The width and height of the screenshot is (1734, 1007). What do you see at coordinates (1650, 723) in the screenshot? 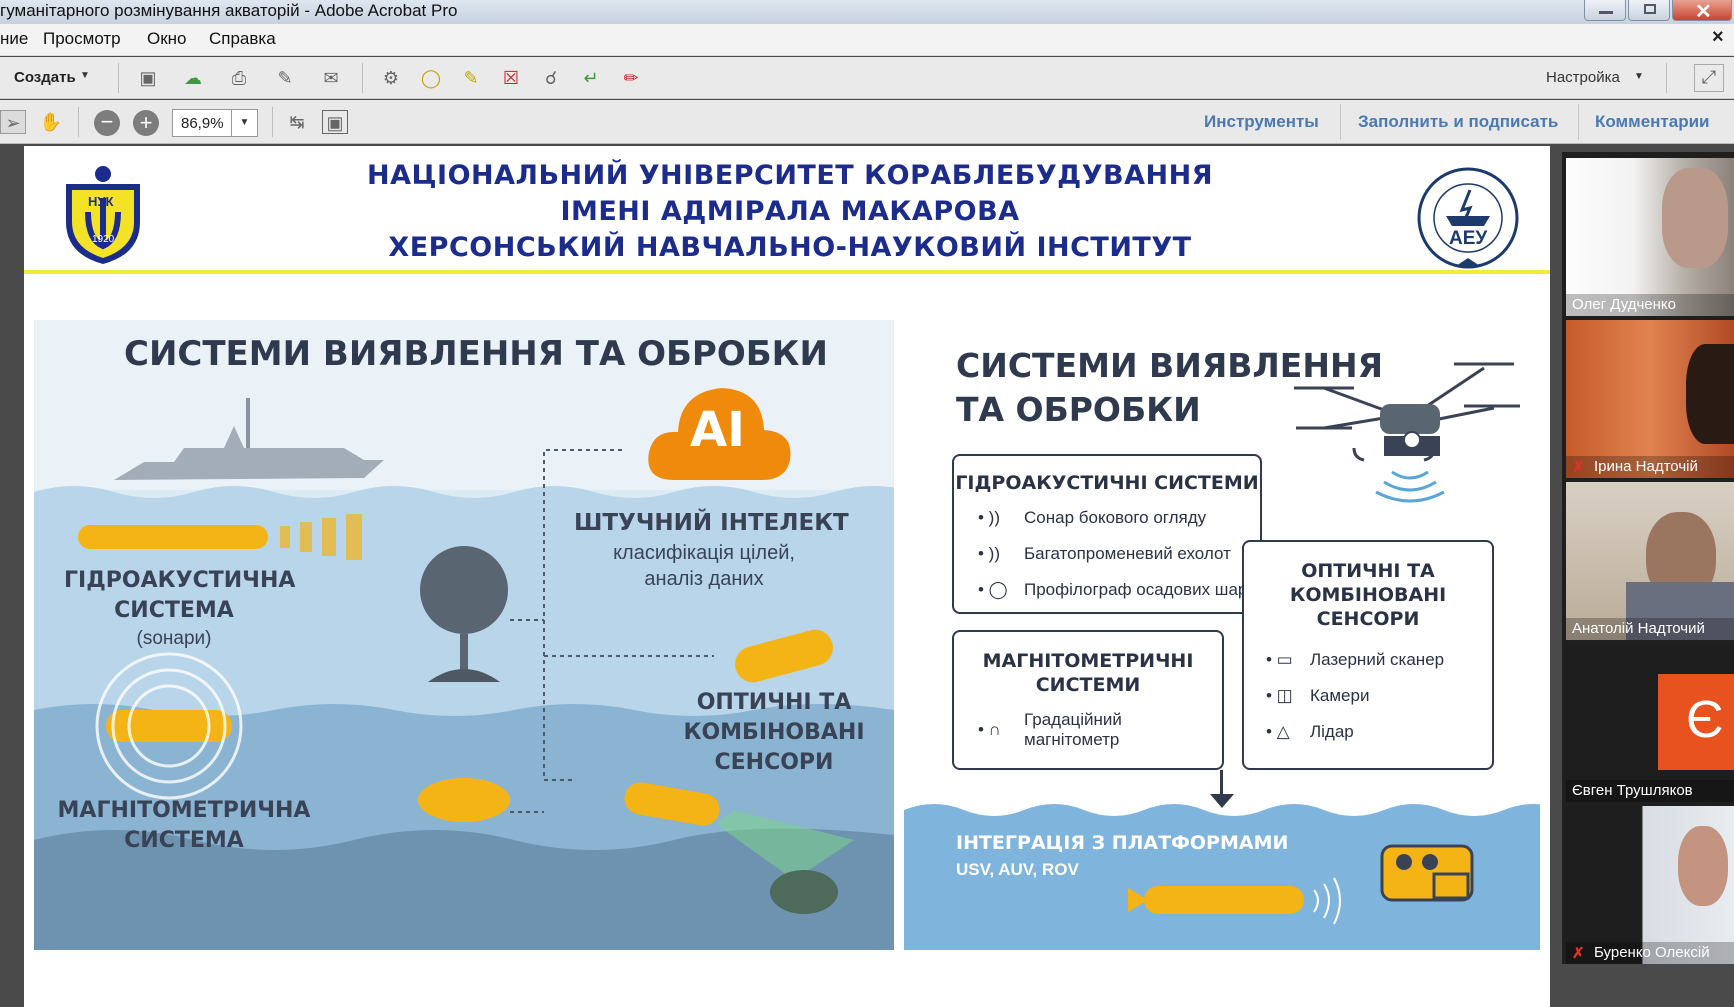
I see `participant-tile: Є Євген Трушляков` at bounding box center [1650, 723].